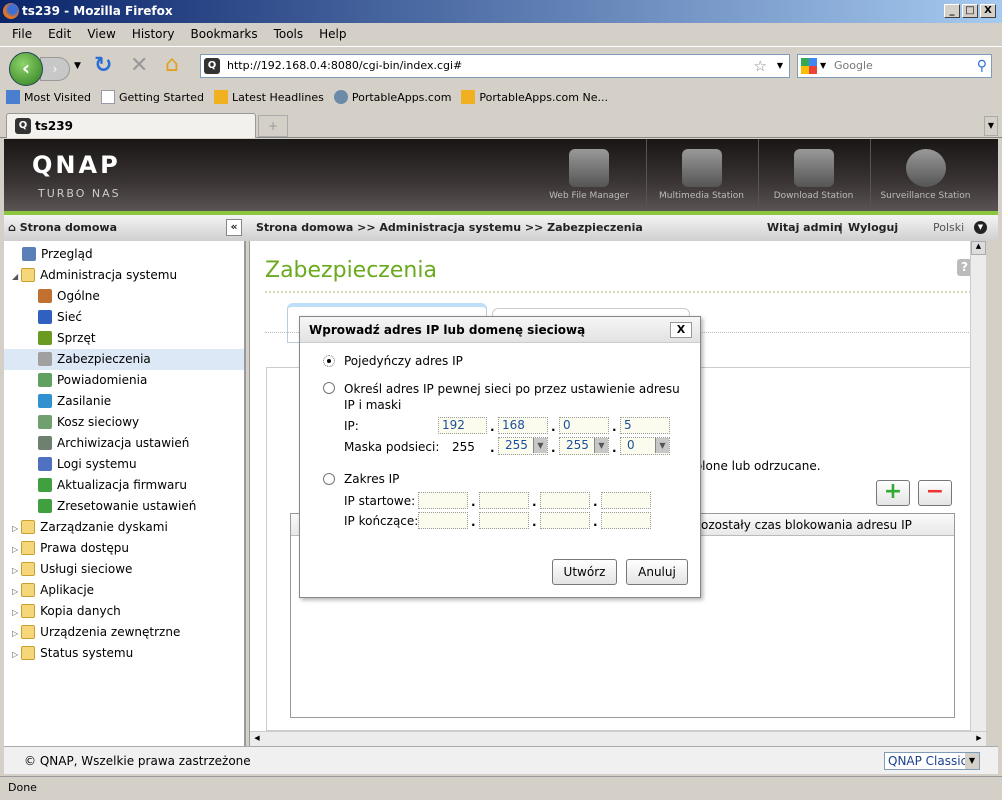  I want to click on menu-history: History, so click(153, 34).